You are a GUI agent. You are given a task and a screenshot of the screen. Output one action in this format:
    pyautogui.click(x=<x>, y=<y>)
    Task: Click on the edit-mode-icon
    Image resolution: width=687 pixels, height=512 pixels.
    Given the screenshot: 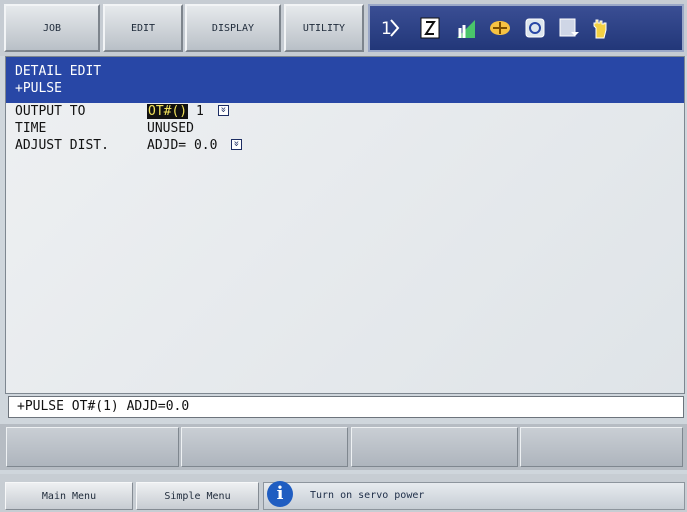 What is the action you would take?
    pyautogui.click(x=430, y=28)
    